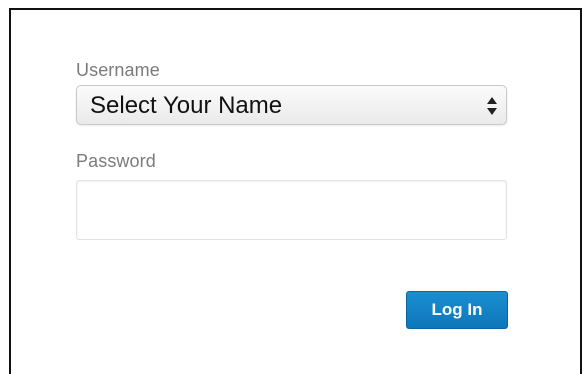 The height and width of the screenshot is (374, 586). Describe the element at coordinates (116, 161) in the screenshot. I see `password-label: Password` at that location.